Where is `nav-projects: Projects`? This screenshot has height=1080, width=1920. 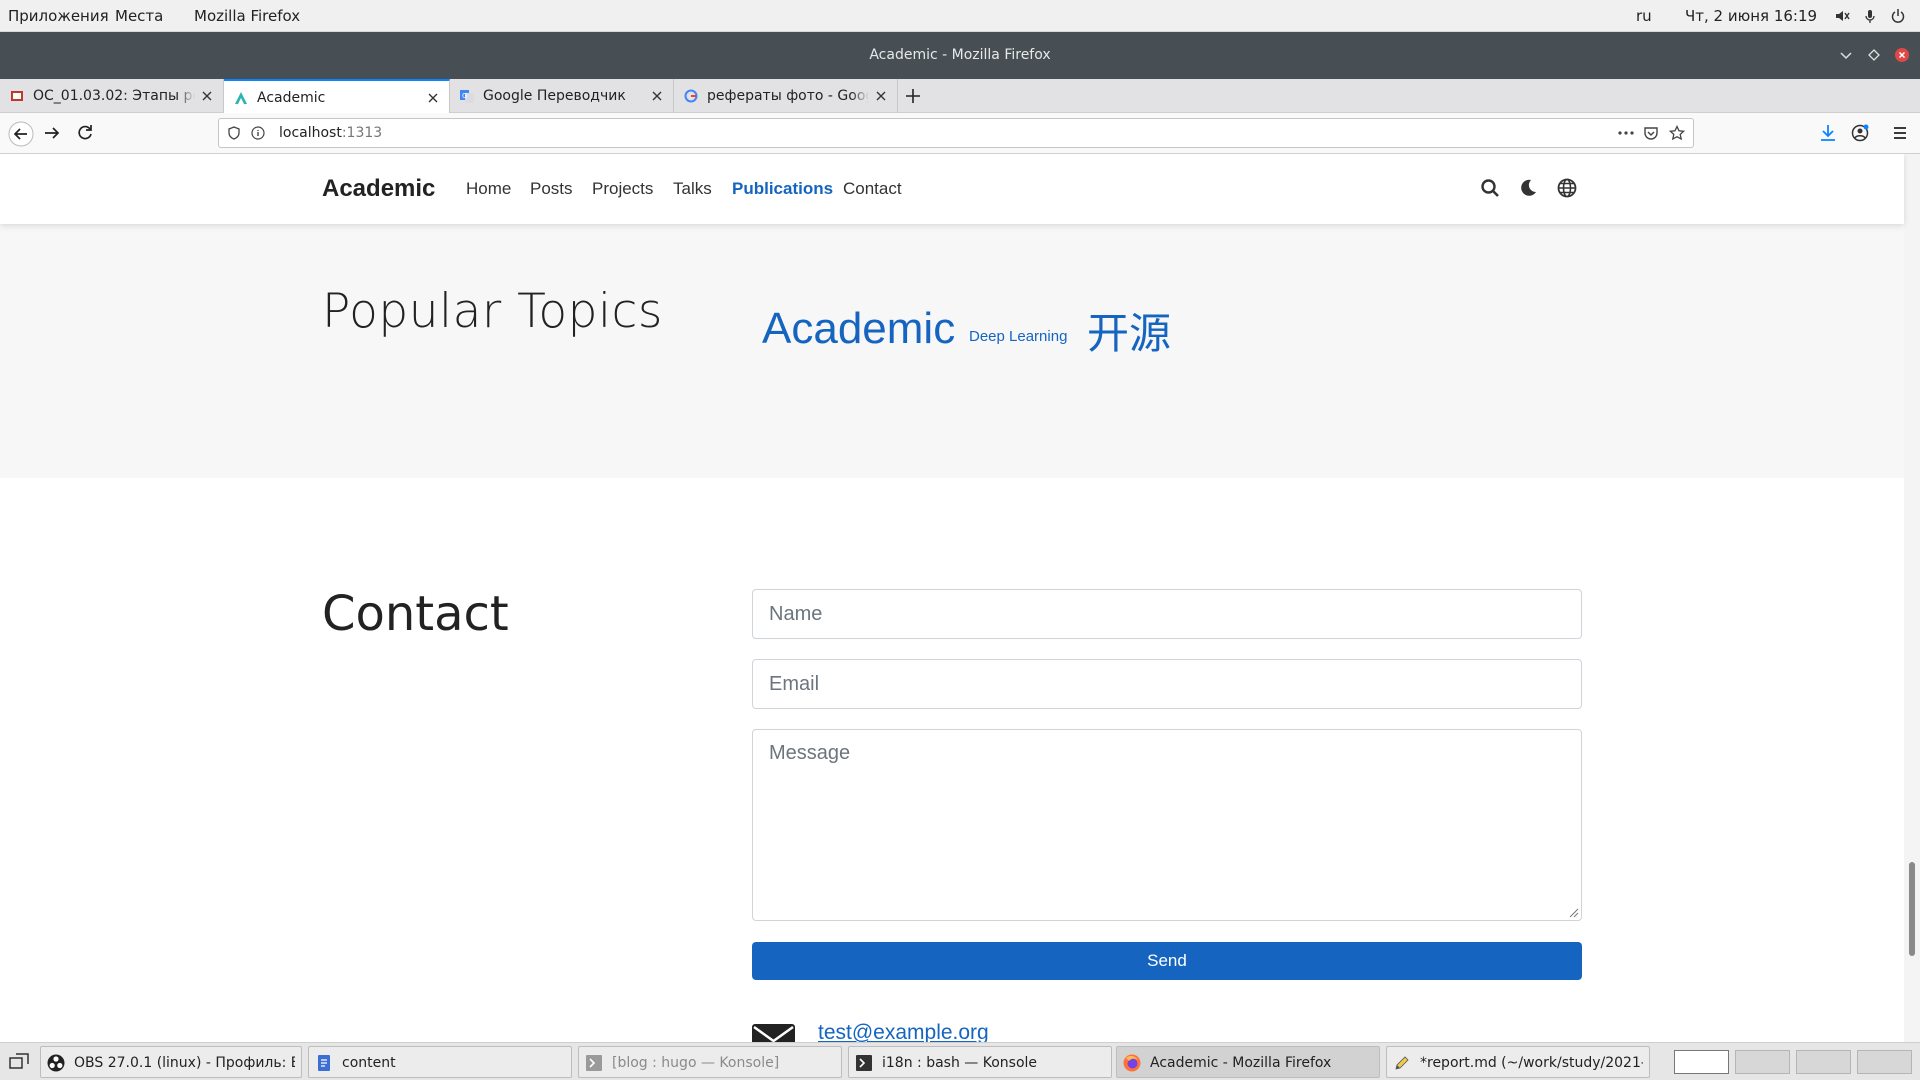 nav-projects: Projects is located at coordinates (622, 189).